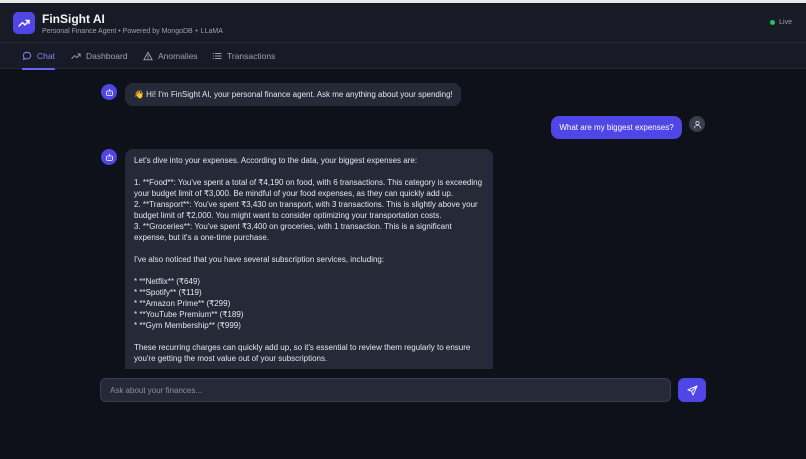 The height and width of the screenshot is (459, 806). I want to click on chat-bubble-icon, so click(27, 56).